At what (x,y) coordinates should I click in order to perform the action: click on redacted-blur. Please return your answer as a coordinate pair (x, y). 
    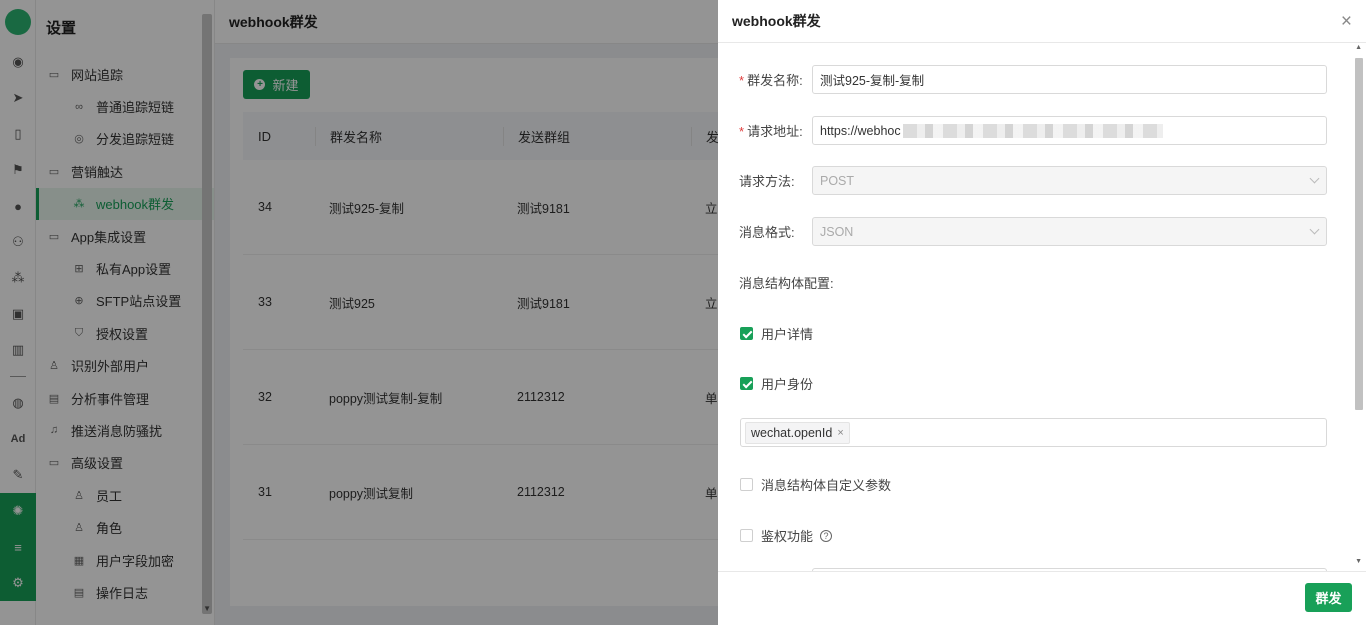
    Looking at the image, I should click on (1032, 130).